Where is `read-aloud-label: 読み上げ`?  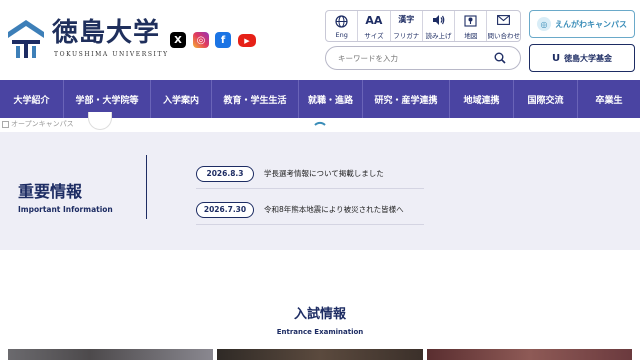 read-aloud-label: 読み上げ is located at coordinates (438, 35).